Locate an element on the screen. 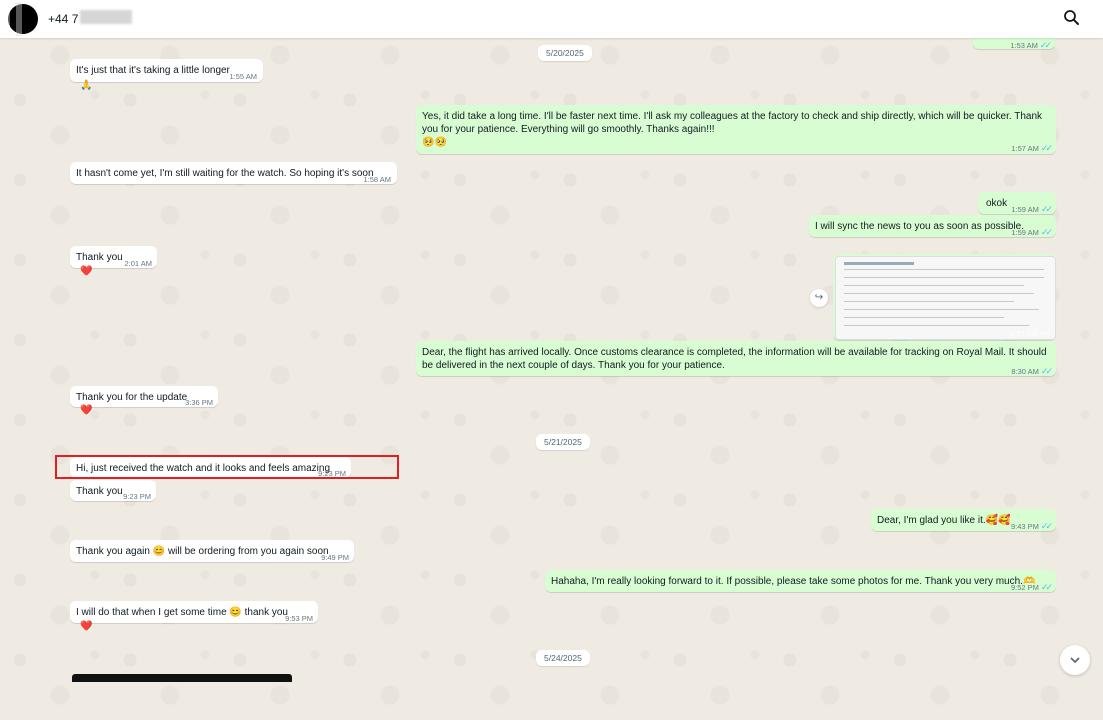  media-message-preview is located at coordinates (182, 678).